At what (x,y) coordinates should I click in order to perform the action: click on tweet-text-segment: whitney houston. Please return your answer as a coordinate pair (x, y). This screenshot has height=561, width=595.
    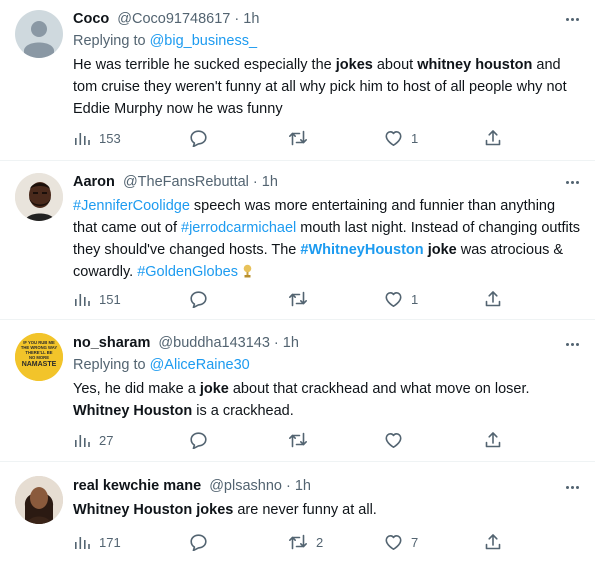
    Looking at the image, I should click on (475, 65).